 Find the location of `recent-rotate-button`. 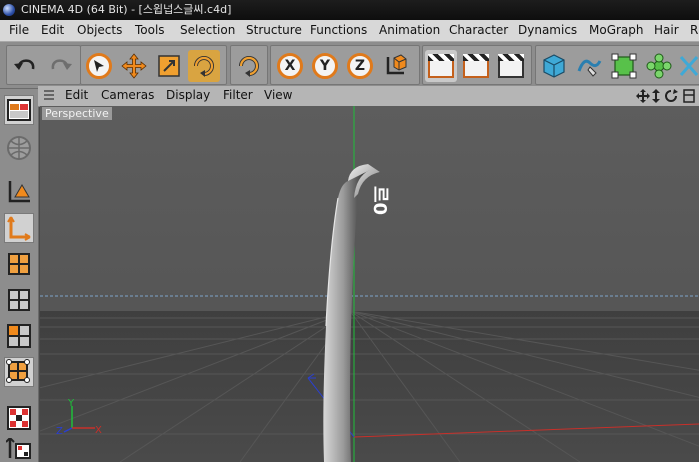

recent-rotate-button is located at coordinates (249, 66).